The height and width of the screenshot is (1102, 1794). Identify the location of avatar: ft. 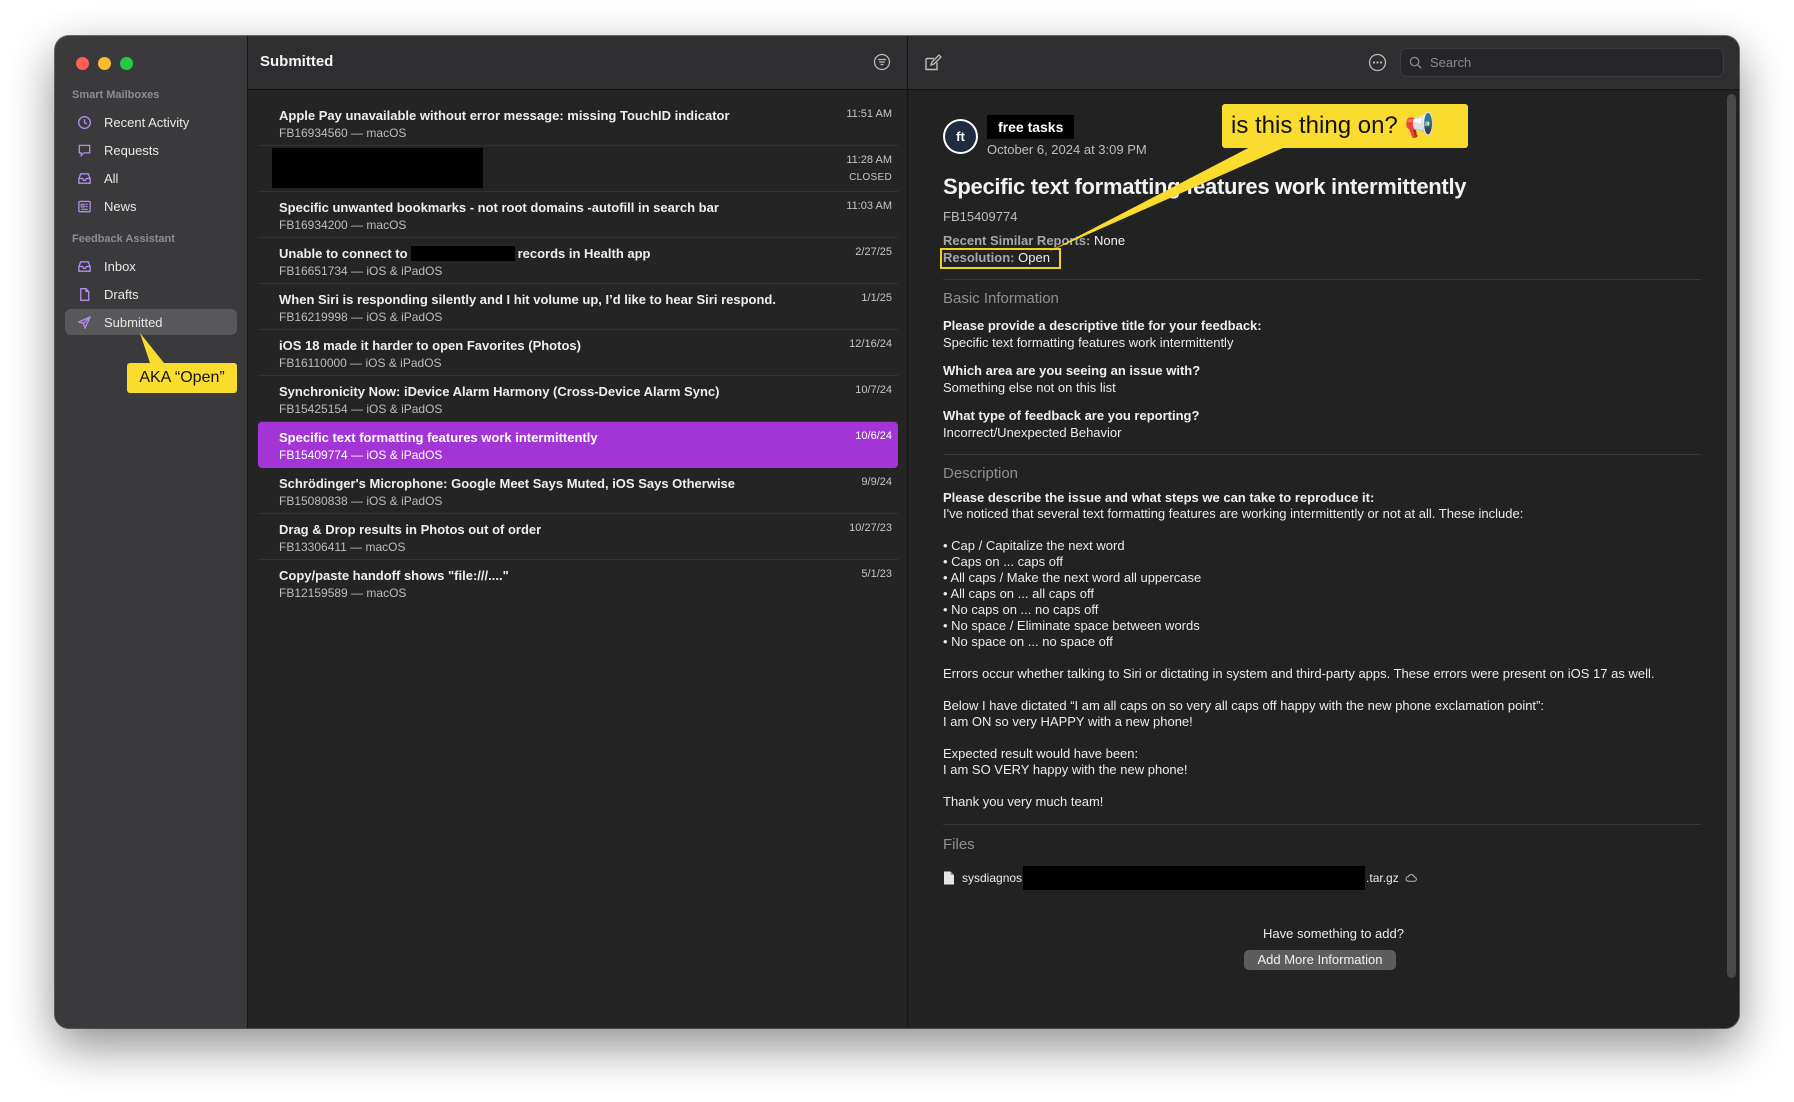
(960, 136).